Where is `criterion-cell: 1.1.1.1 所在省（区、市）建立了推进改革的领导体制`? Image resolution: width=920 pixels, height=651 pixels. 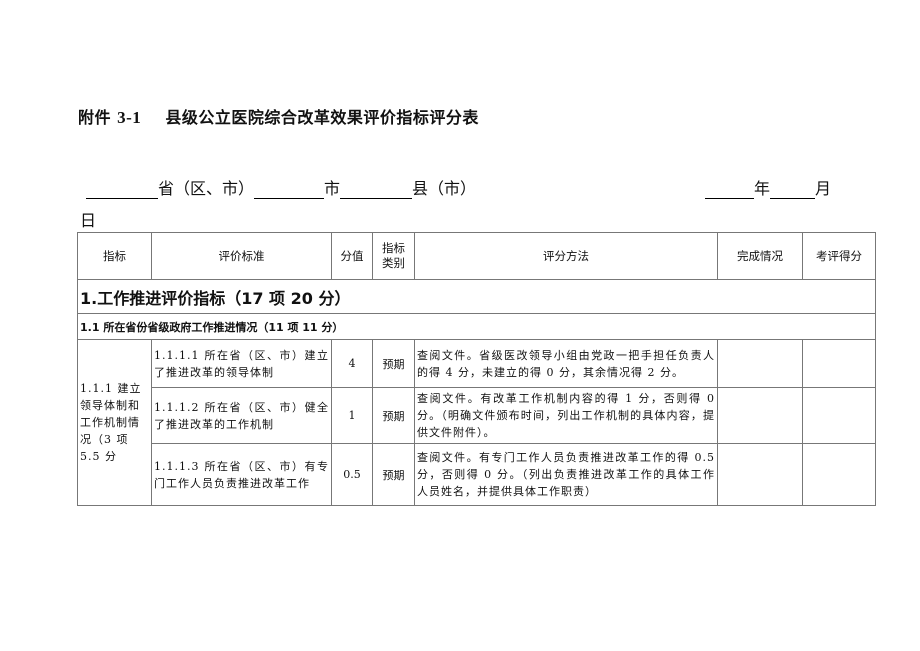
criterion-cell: 1.1.1.1 所在省（区、市）建立了推进改革的领导体制 is located at coordinates (241, 363).